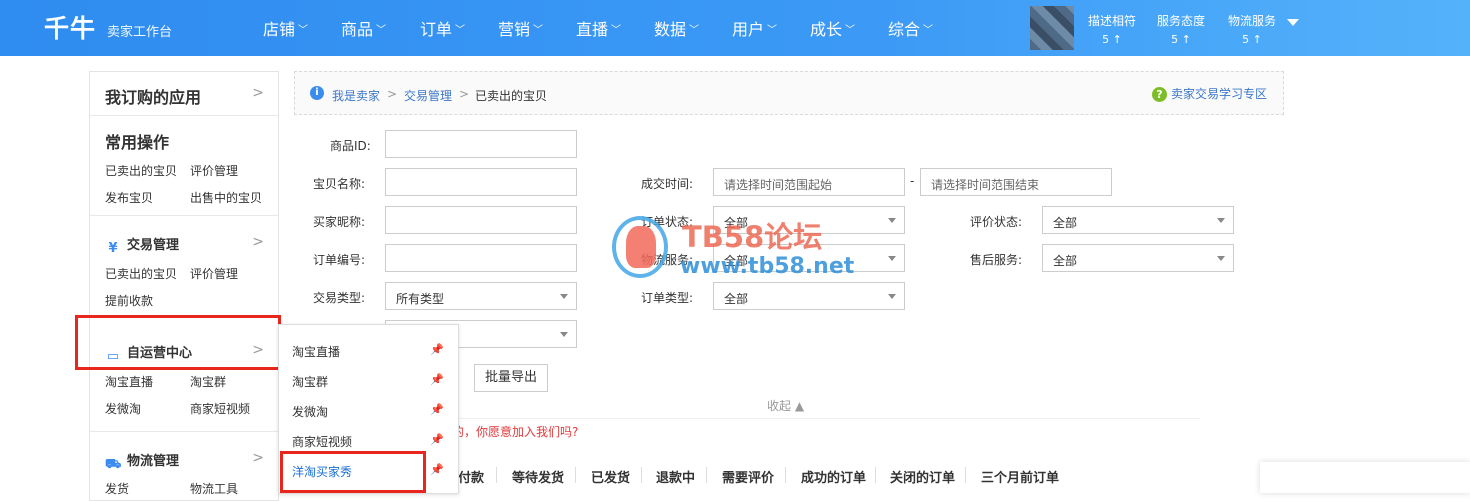  What do you see at coordinates (350, 146) in the screenshot?
I see `label-product-id: 商品ID:` at bounding box center [350, 146].